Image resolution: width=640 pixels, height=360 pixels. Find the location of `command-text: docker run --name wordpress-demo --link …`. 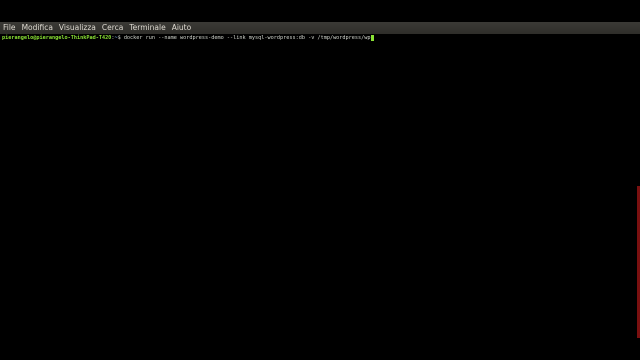

command-text: docker run --name wordpress-demo --link … is located at coordinates (247, 38).